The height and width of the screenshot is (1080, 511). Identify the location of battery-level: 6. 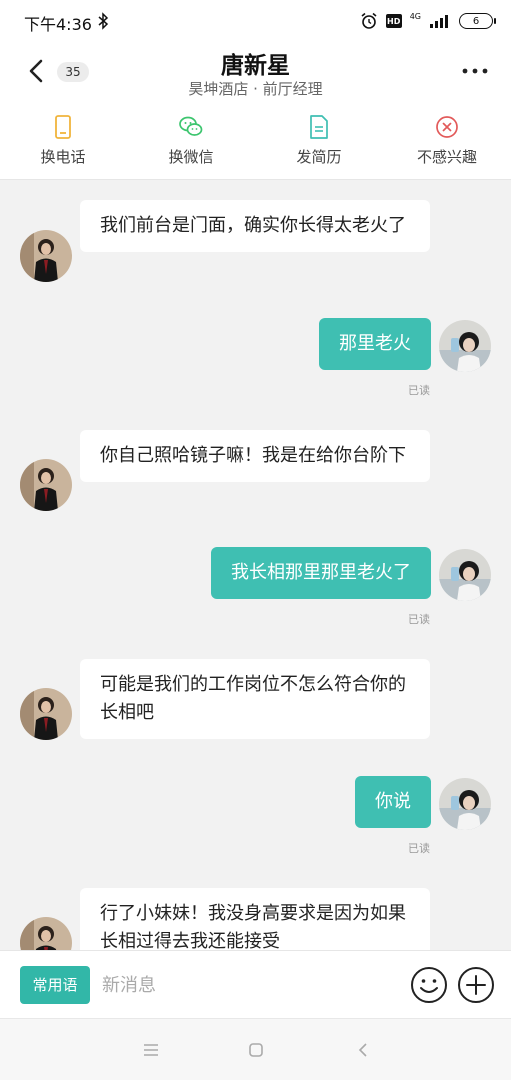
(476, 21).